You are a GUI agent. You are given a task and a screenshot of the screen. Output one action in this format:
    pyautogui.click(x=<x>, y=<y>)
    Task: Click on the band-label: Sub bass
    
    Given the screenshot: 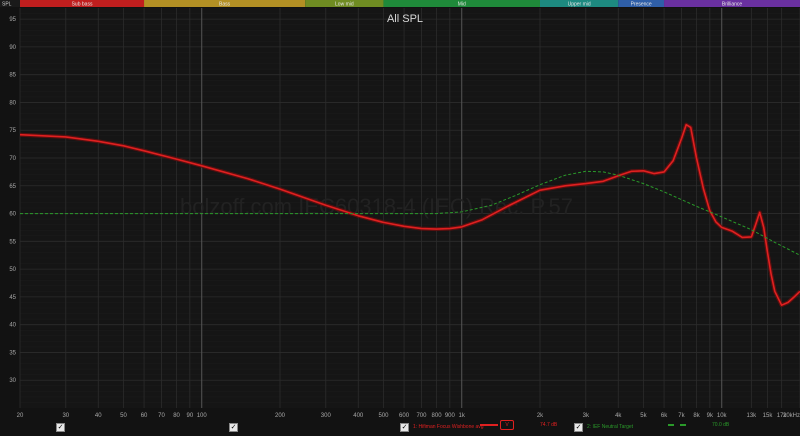 What is the action you would take?
    pyautogui.click(x=82, y=5)
    